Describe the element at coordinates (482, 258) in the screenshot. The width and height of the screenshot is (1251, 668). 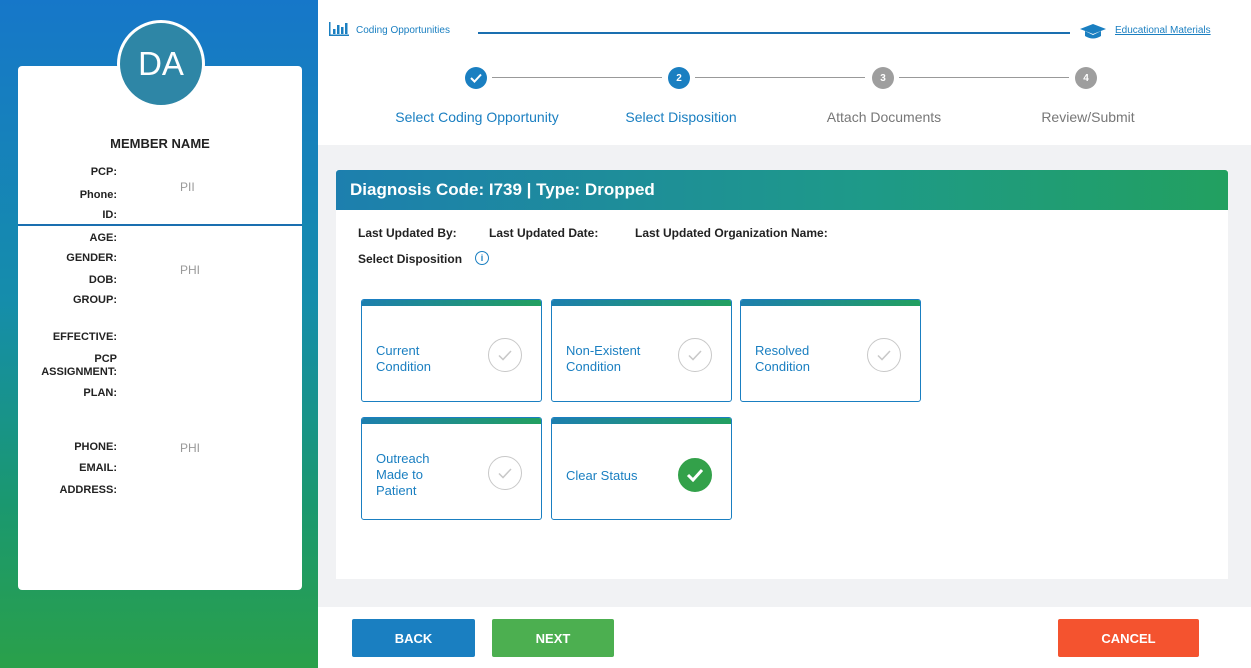
I see `info-icon: i` at that location.